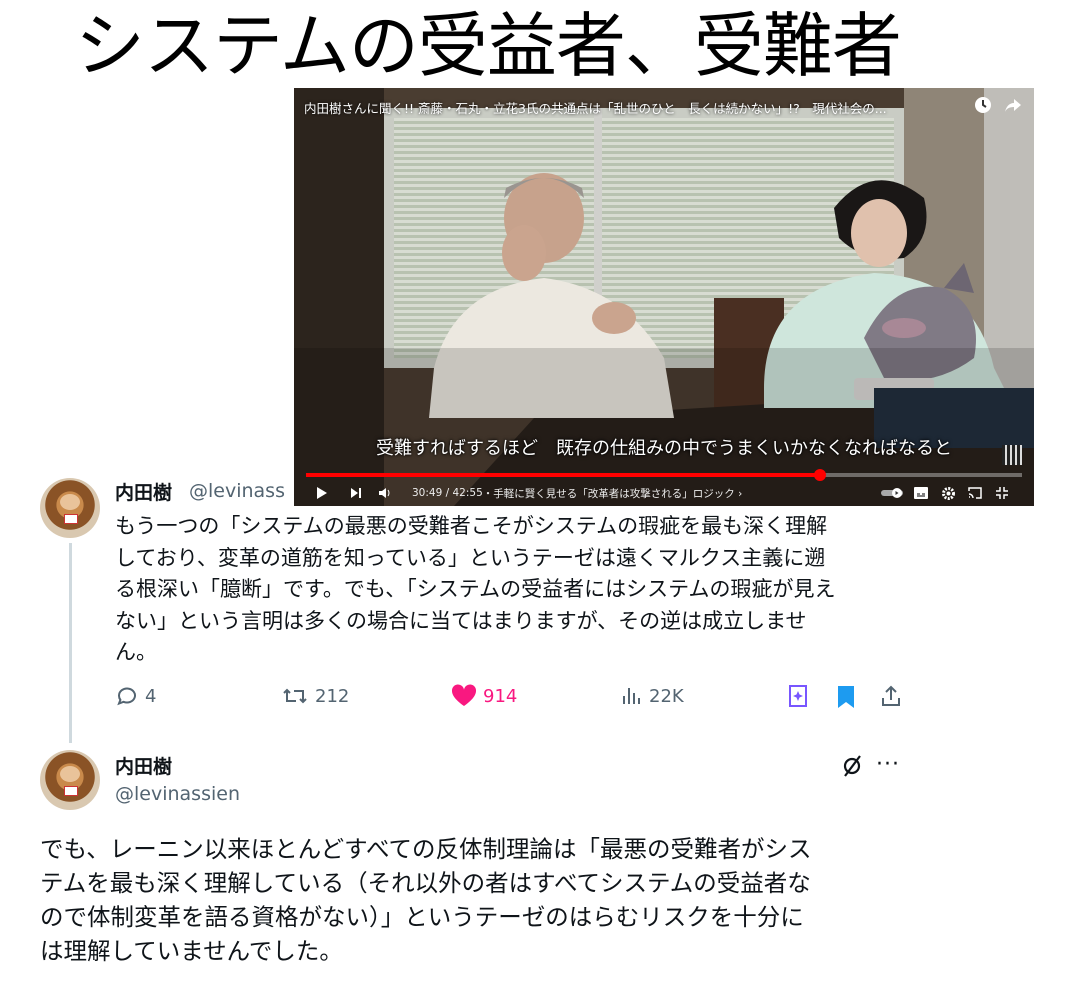  I want to click on progress-bar, so click(664, 475).